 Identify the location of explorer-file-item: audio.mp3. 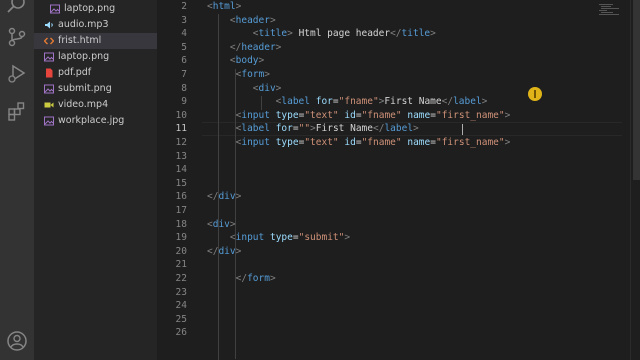
(95, 25).